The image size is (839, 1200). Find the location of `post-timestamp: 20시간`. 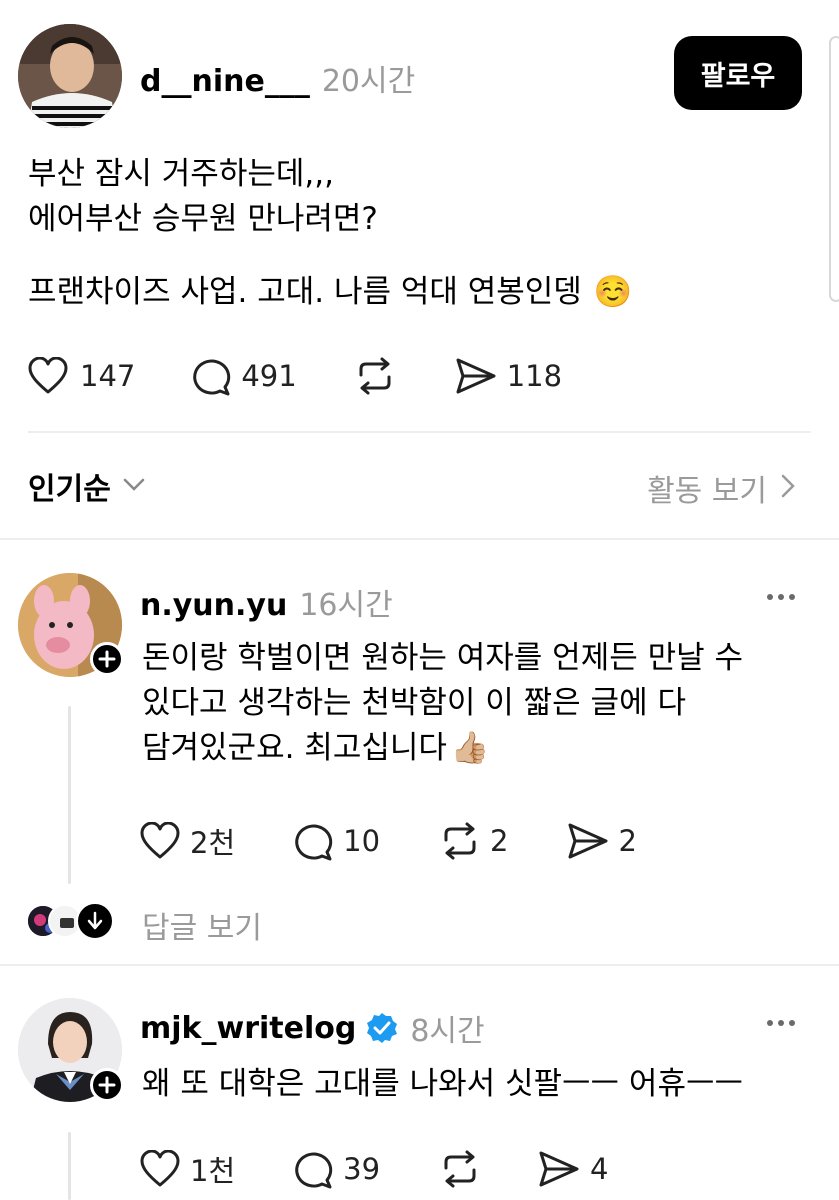

post-timestamp: 20시간 is located at coordinates (368, 81).